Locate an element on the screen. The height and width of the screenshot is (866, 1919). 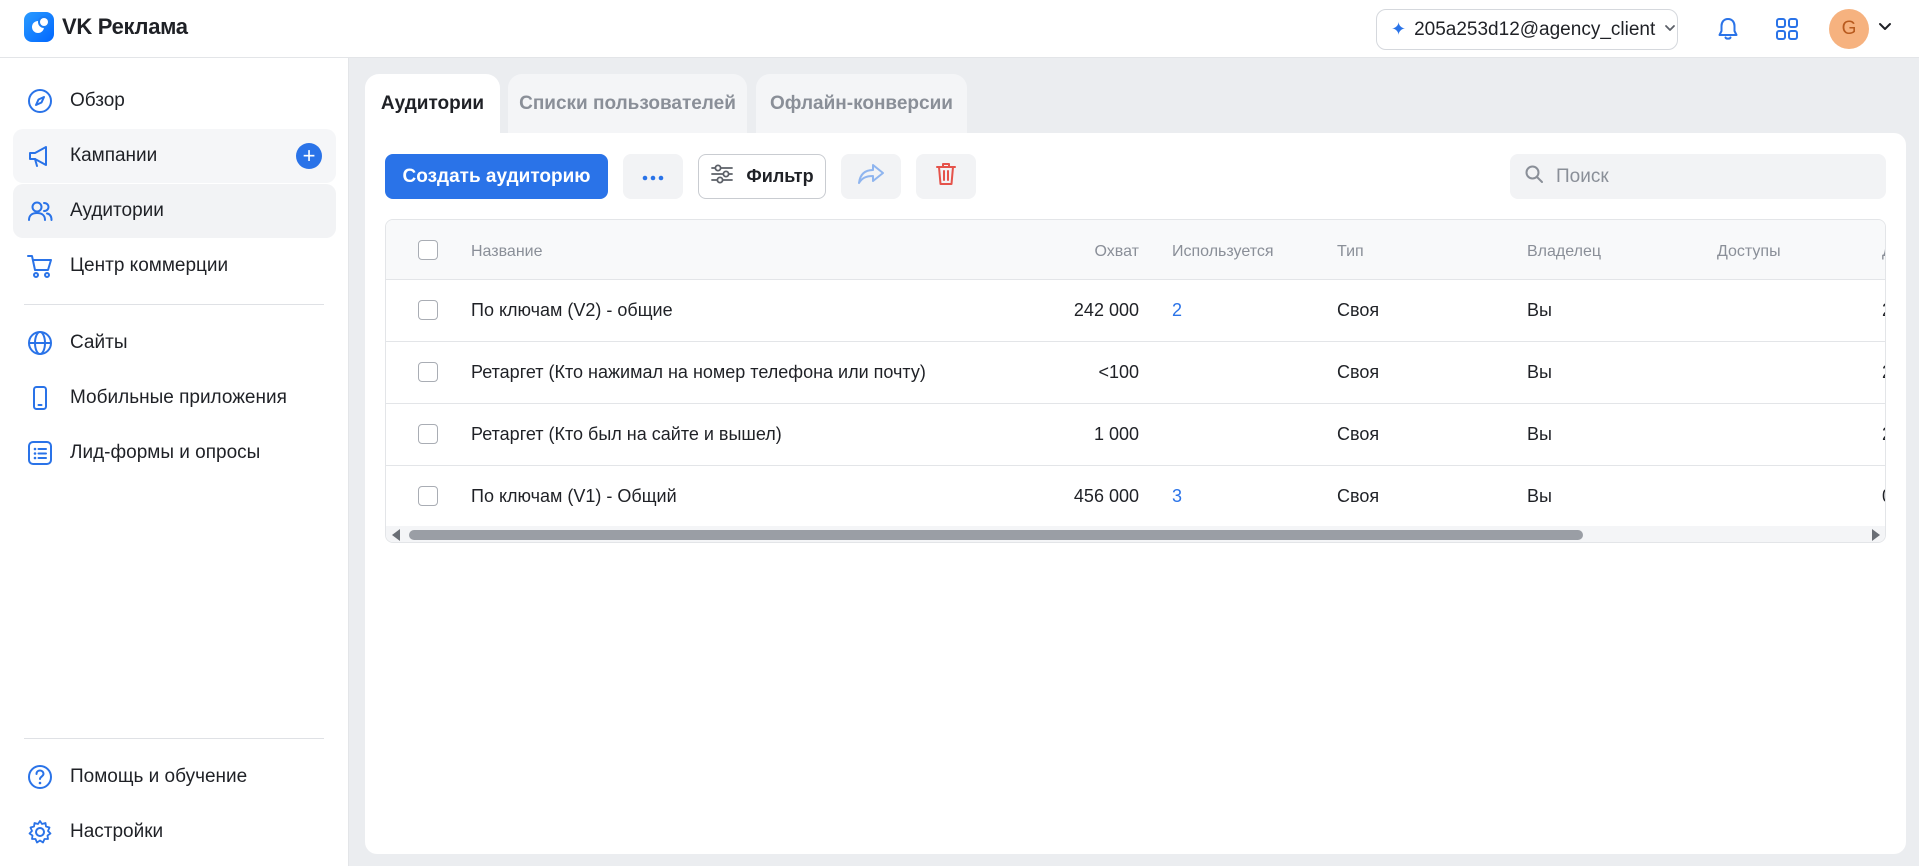
sidebar-item-label: Центр коммерции is located at coordinates (149, 265).